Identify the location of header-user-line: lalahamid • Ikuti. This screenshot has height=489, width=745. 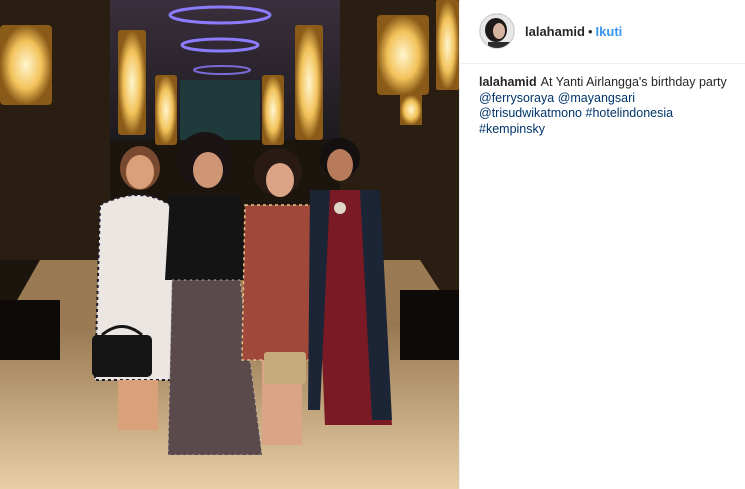
(573, 31).